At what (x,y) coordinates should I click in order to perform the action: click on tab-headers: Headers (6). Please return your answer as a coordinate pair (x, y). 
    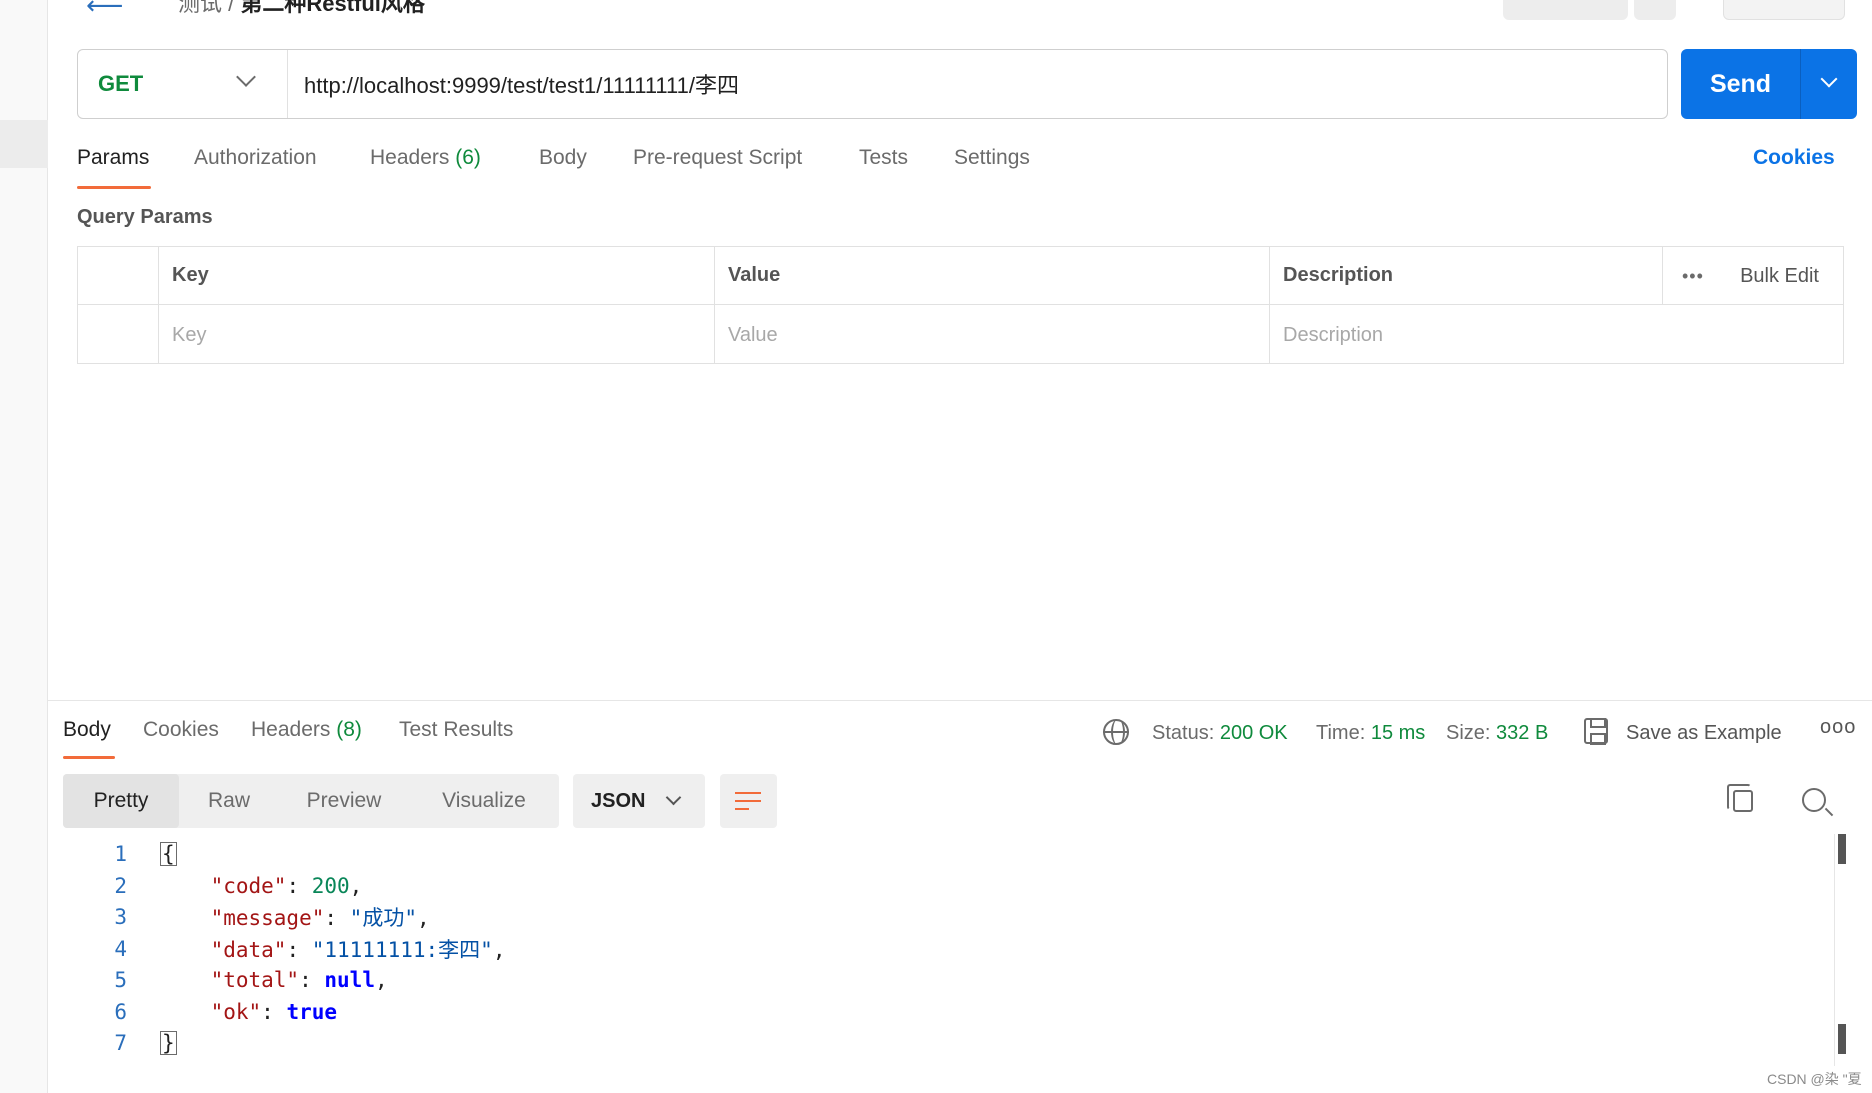
    Looking at the image, I should click on (425, 158).